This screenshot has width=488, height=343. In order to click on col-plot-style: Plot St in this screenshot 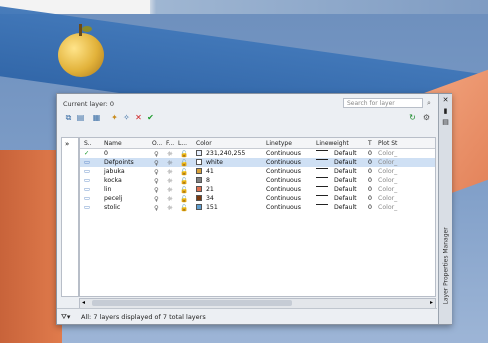, I will do `click(387, 143)`.